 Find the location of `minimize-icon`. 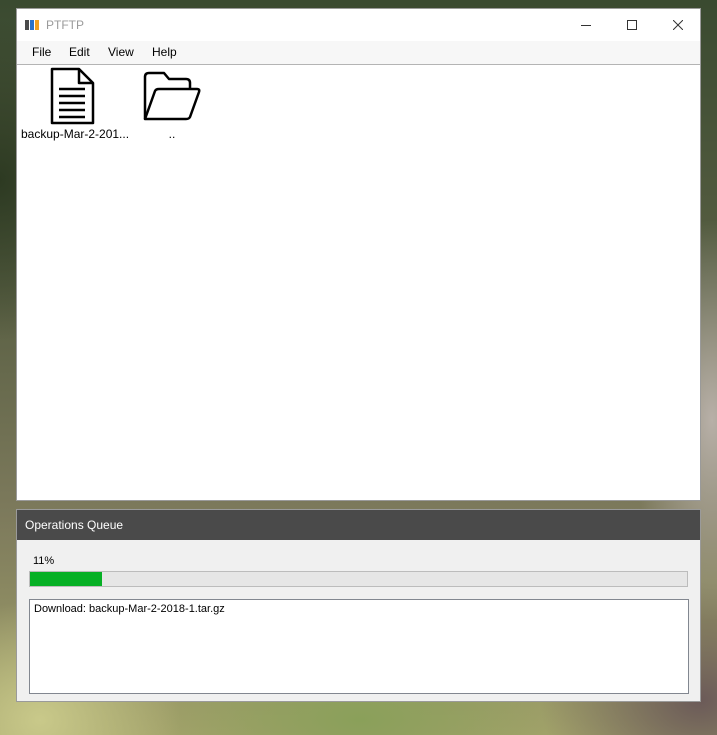

minimize-icon is located at coordinates (586, 25).